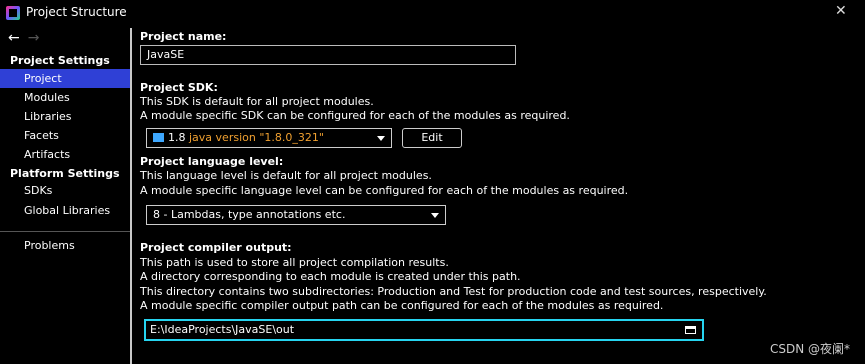 This screenshot has width=865, height=364. I want to click on back-arrow-icon: ←, so click(14, 38).